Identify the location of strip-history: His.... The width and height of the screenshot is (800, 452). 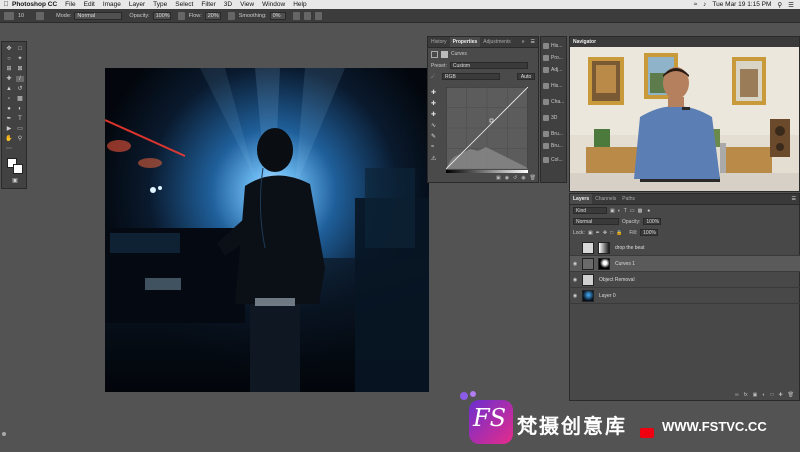
(555, 46).